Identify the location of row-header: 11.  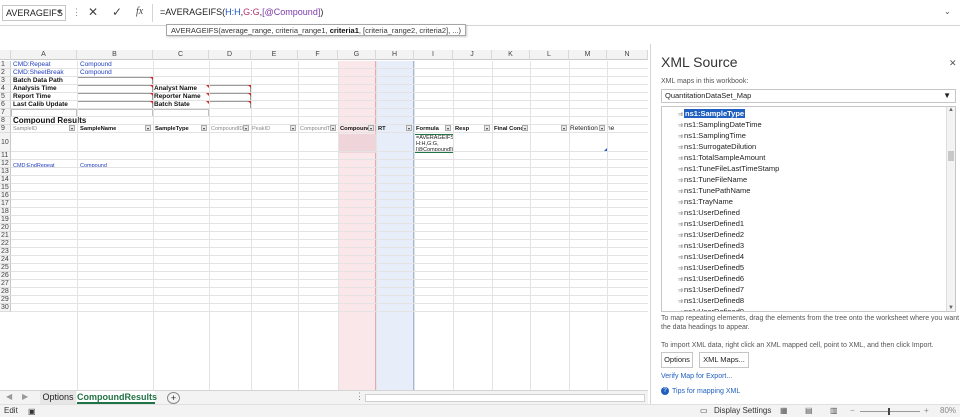
(5, 156).